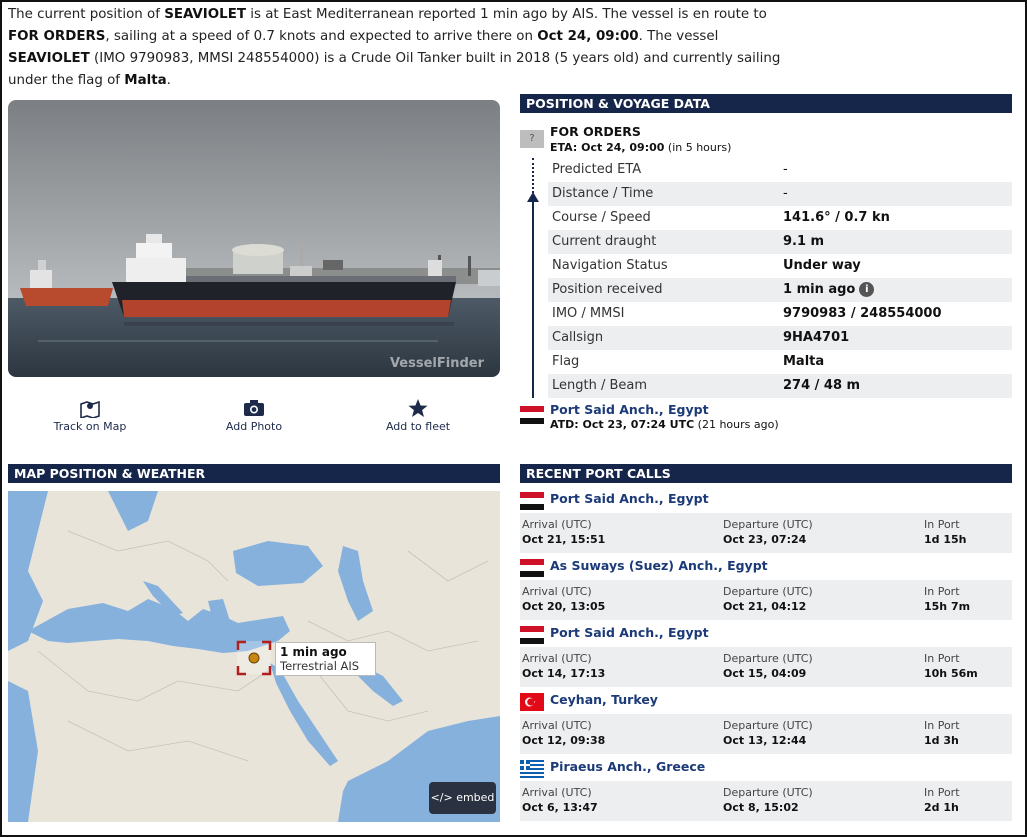 Image resolution: width=1027 pixels, height=837 pixels. Describe the element at coordinates (780, 386) in the screenshot. I see `voyage-row: Length / Beam 274 / 48 m` at that location.